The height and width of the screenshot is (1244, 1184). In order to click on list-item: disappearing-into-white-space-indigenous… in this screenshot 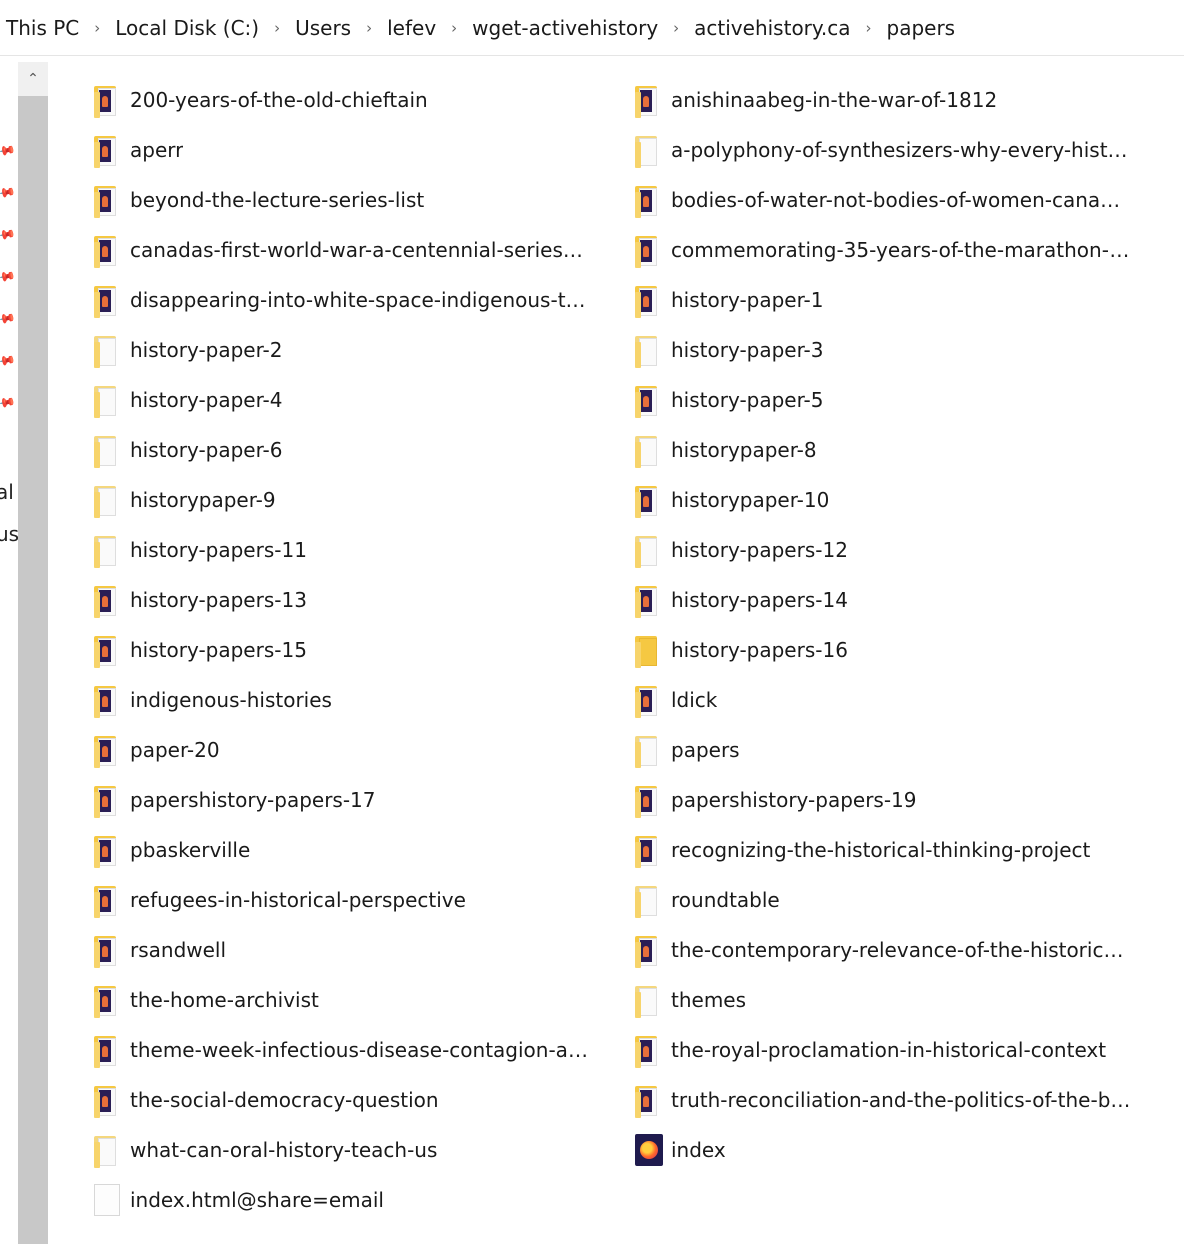, I will do `click(360, 300)`.